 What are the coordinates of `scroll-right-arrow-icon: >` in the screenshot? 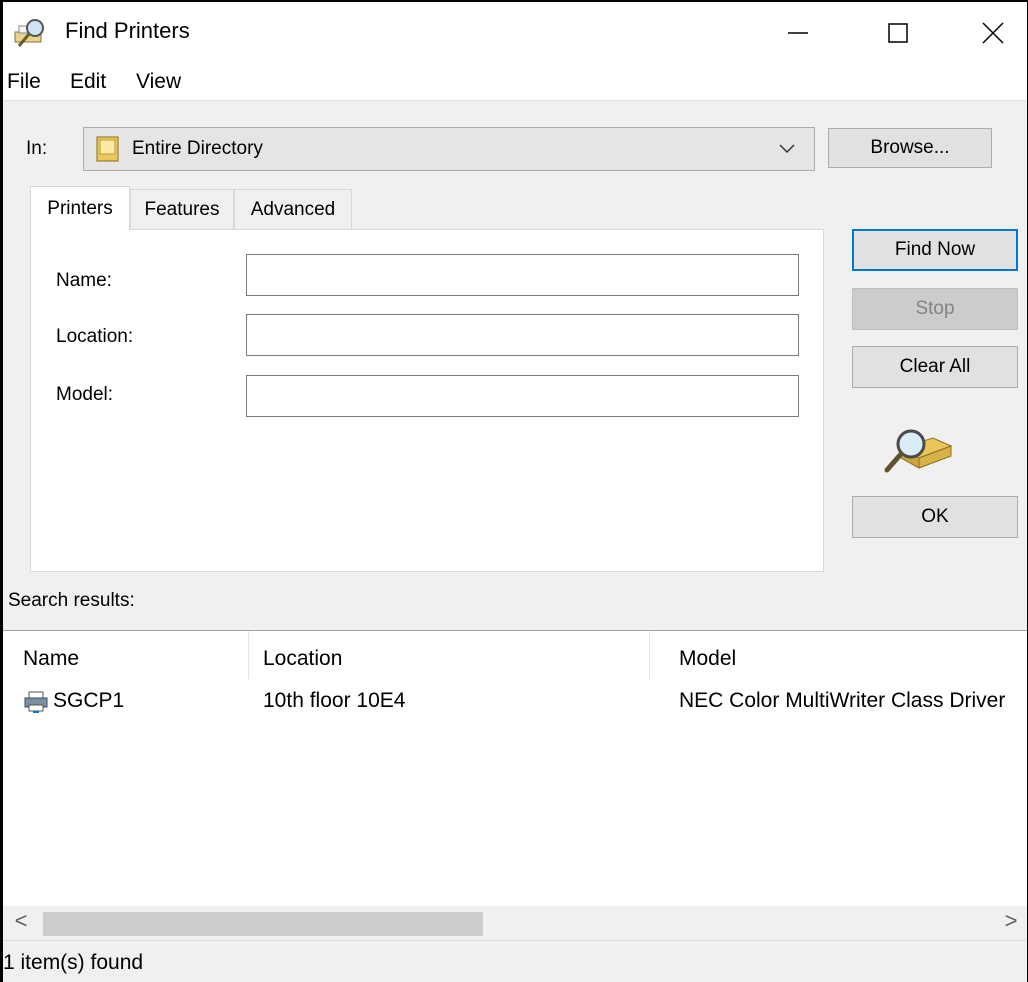 It's located at (1011, 923).